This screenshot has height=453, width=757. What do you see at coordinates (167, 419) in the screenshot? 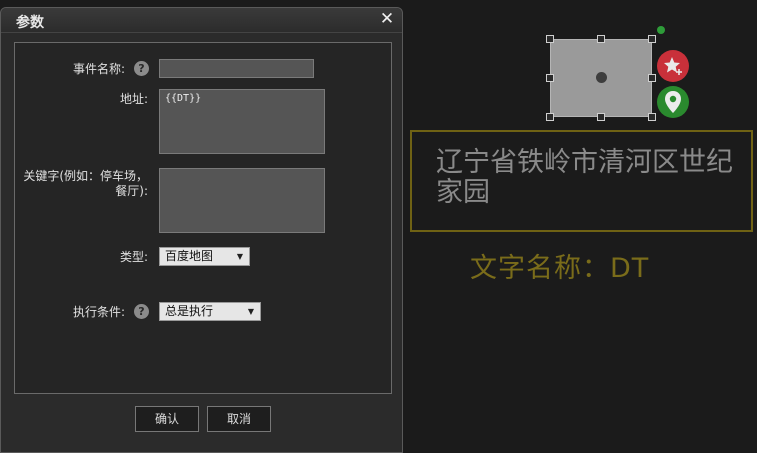
I see `confirm-button: 确认` at bounding box center [167, 419].